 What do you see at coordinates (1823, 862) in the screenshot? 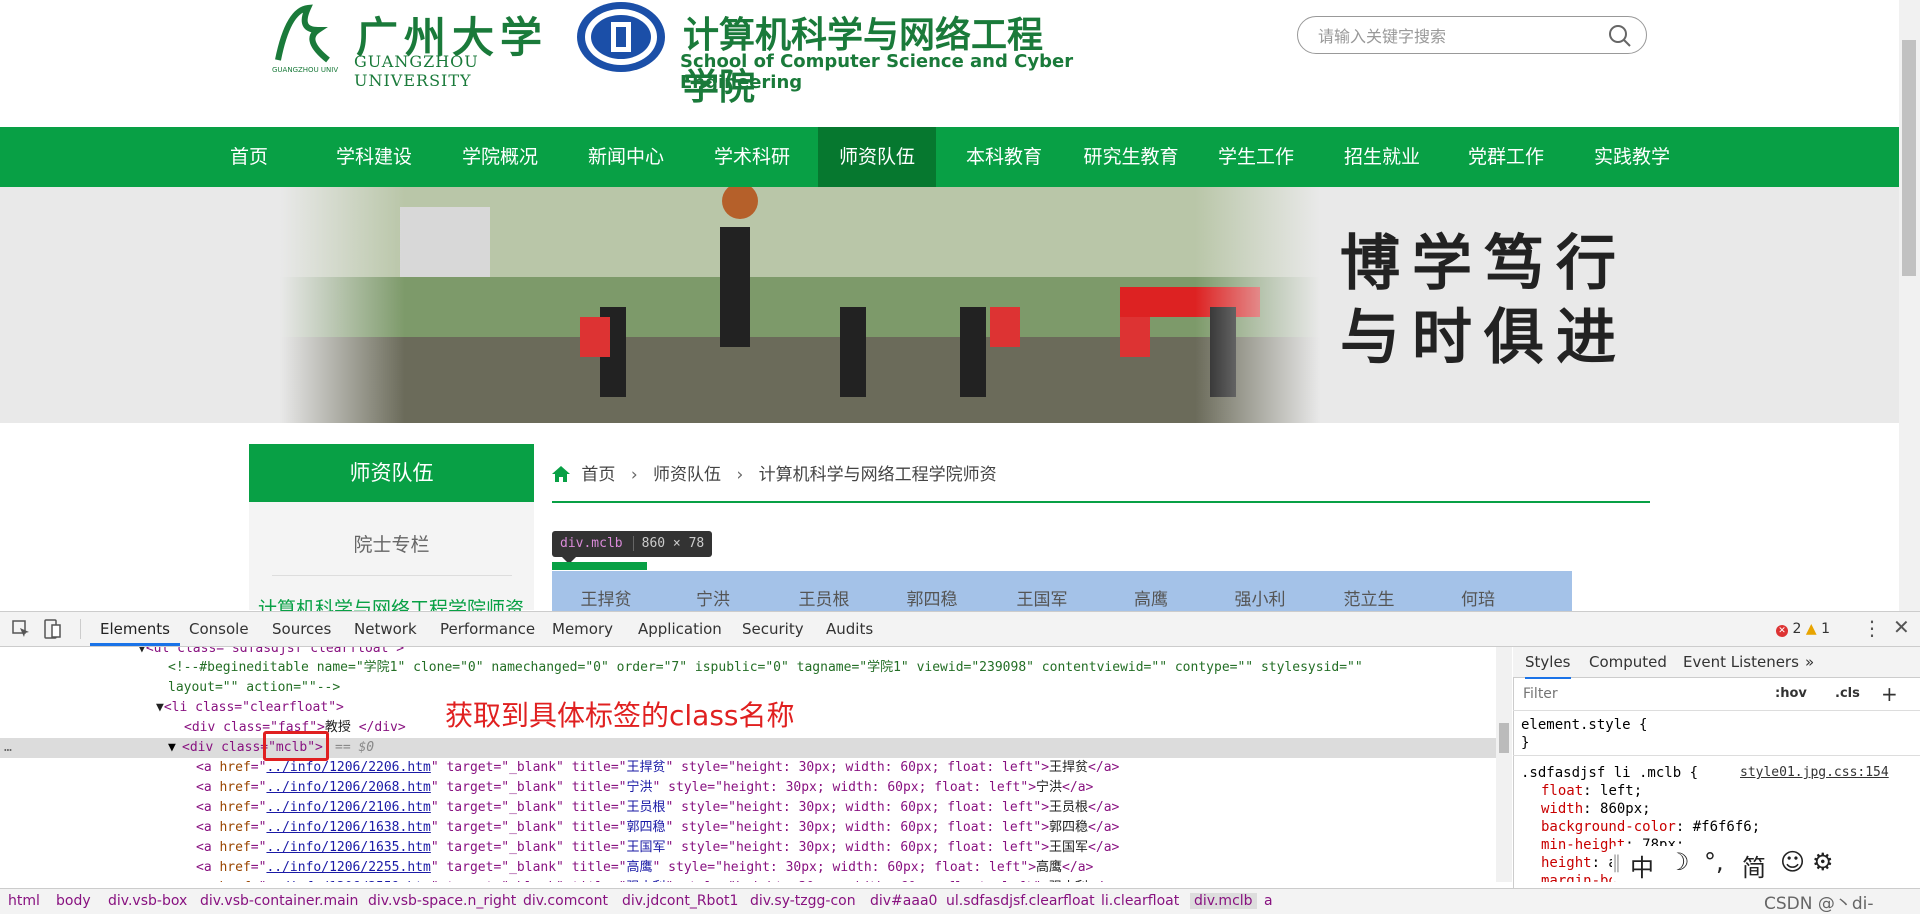
I see `gear-icon: ⚙` at bounding box center [1823, 862].